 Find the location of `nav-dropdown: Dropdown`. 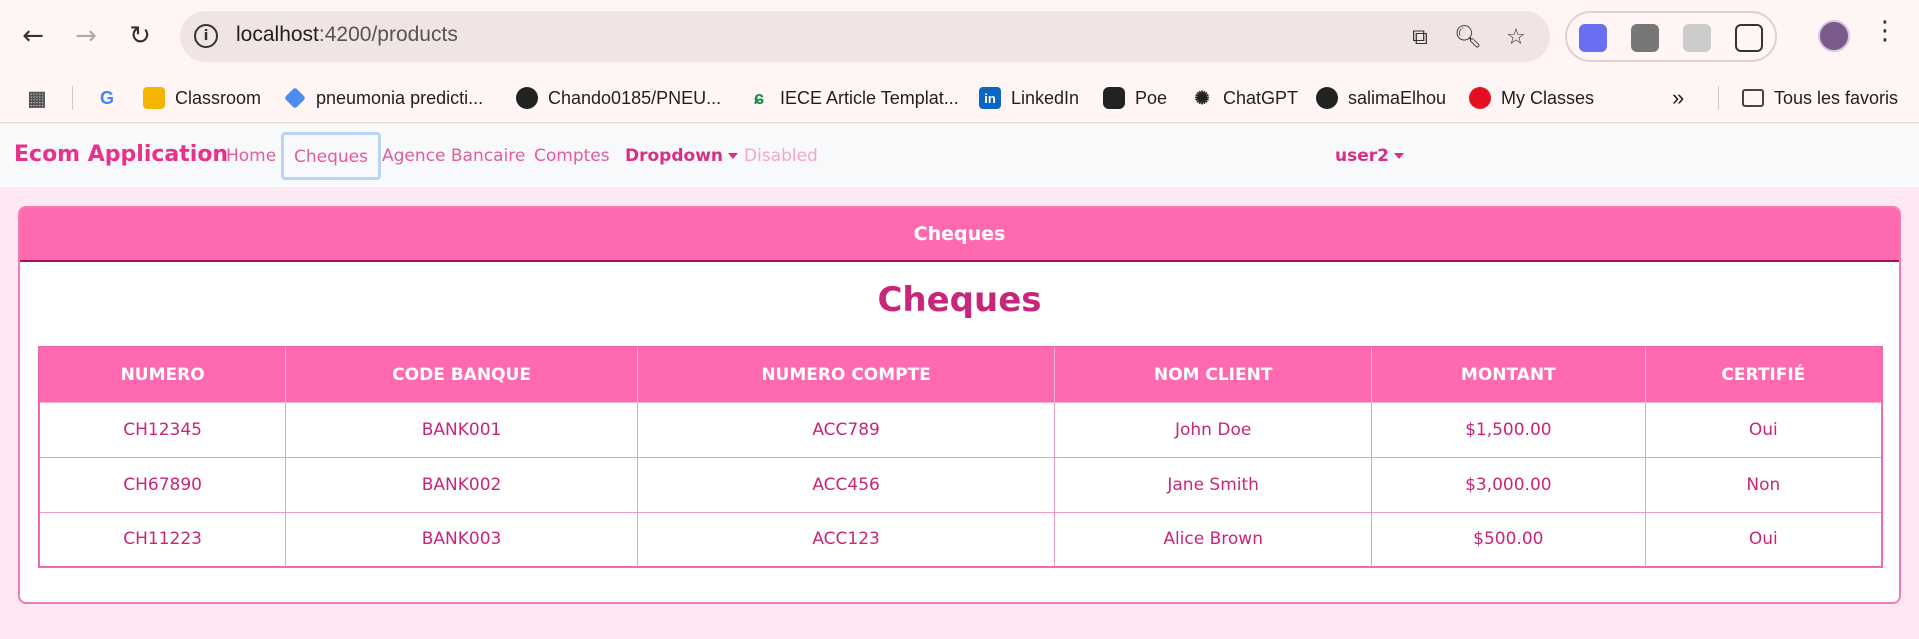

nav-dropdown: Dropdown is located at coordinates (681, 156).